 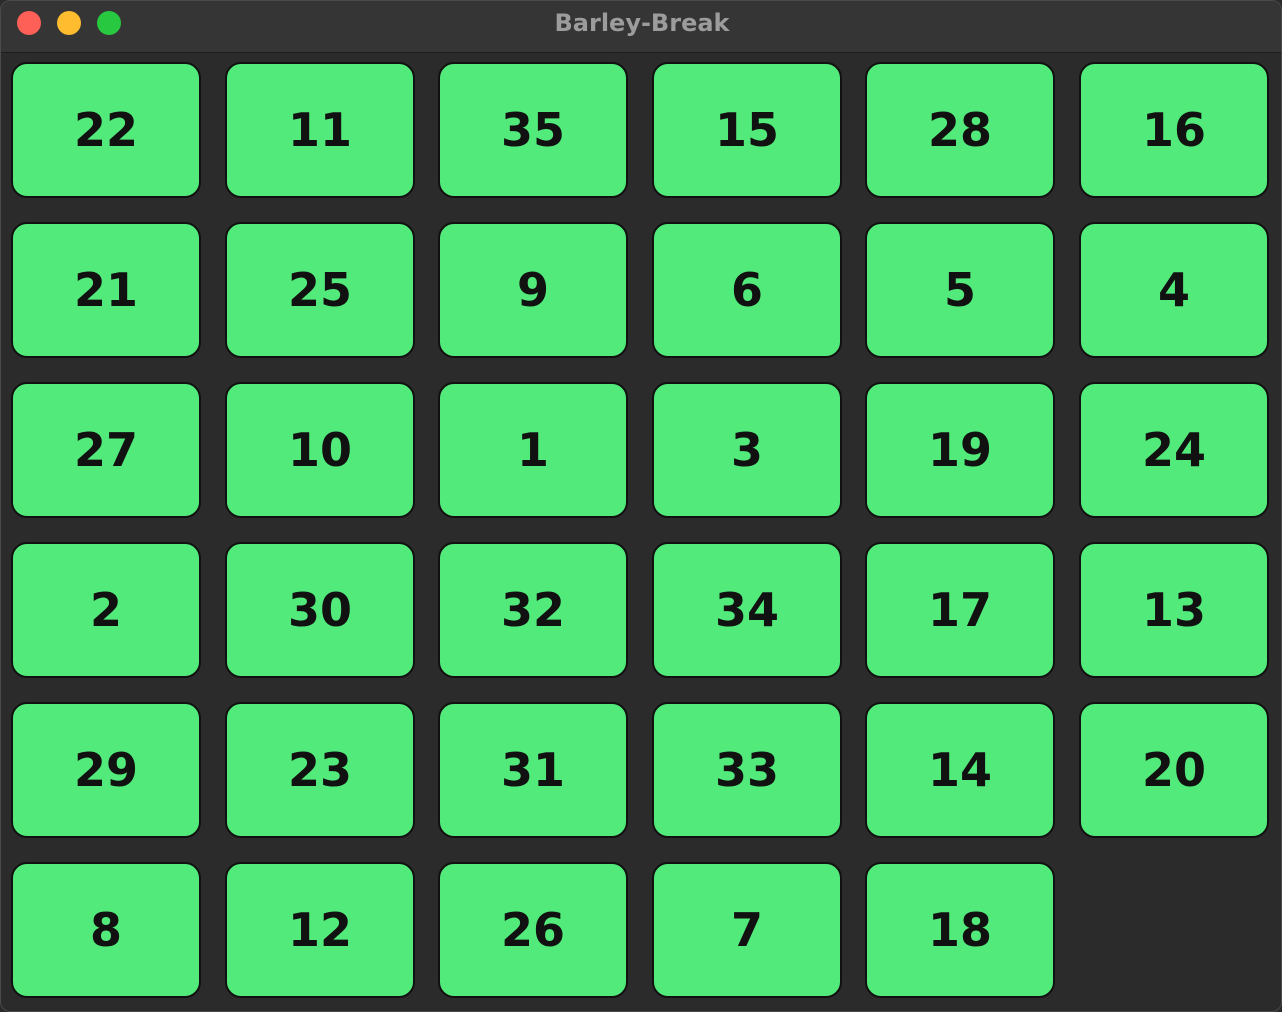 What do you see at coordinates (320, 290) in the screenshot?
I see `puzzle-tile: 25` at bounding box center [320, 290].